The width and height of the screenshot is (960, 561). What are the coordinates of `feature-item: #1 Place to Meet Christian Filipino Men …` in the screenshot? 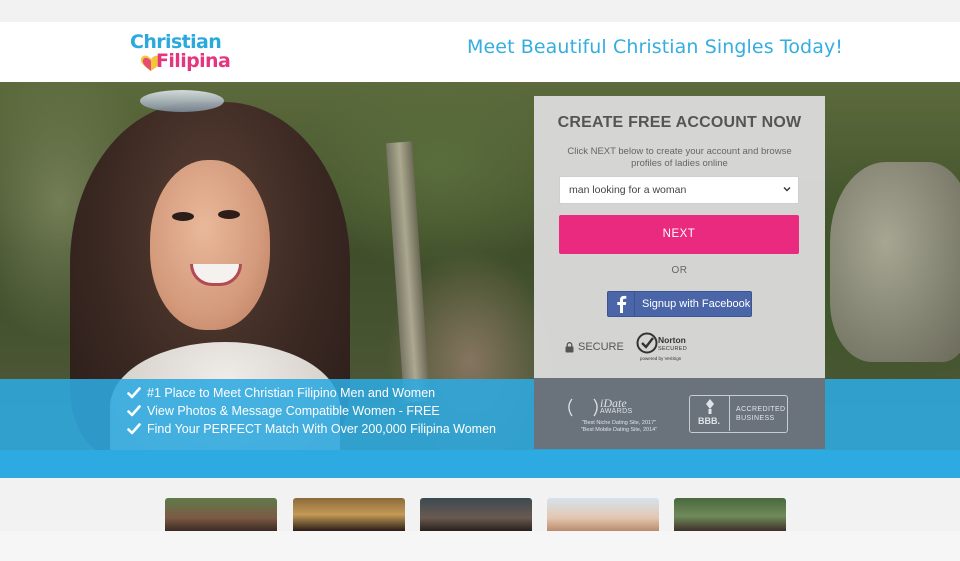 It's located at (311, 393).